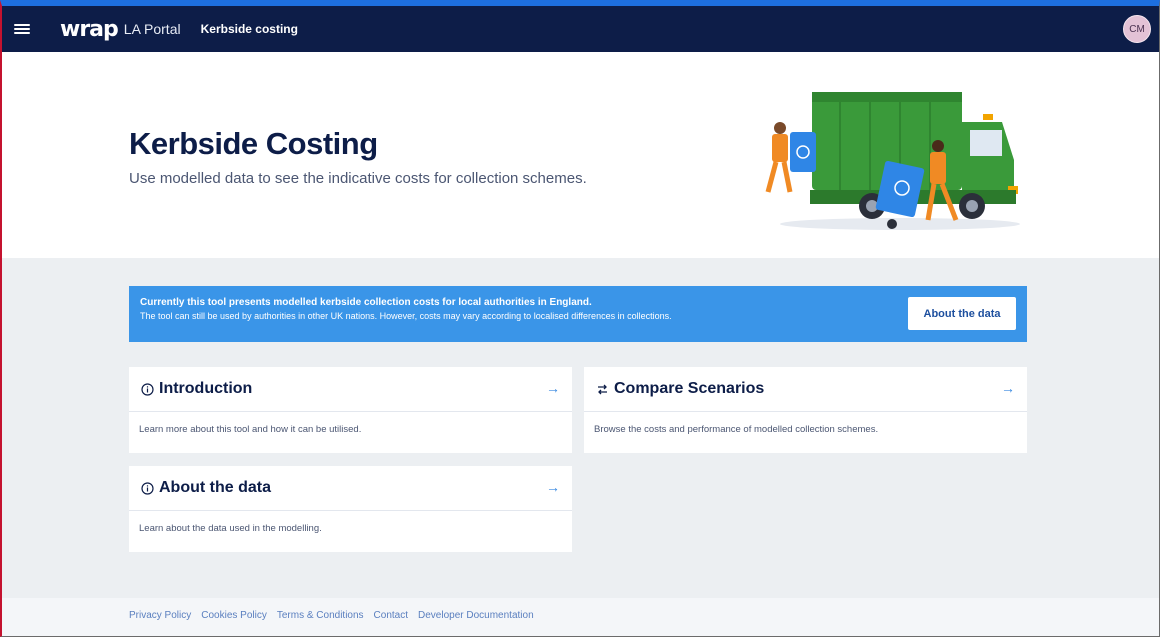 The height and width of the screenshot is (637, 1160). Describe the element at coordinates (602, 389) in the screenshot. I see `swap-arrows-icon` at that location.